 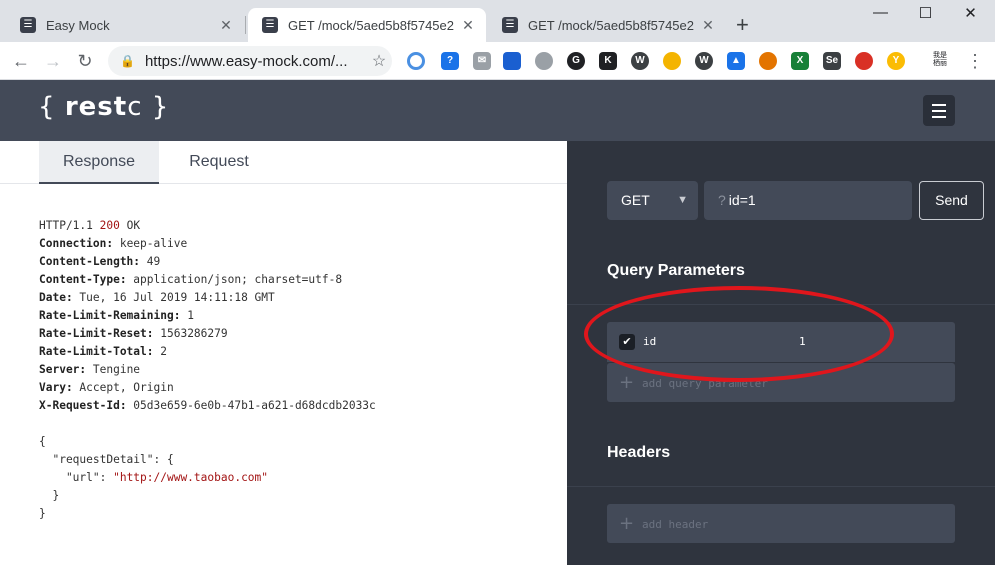 I want to click on globe-ext-icon, so click(x=544, y=61).